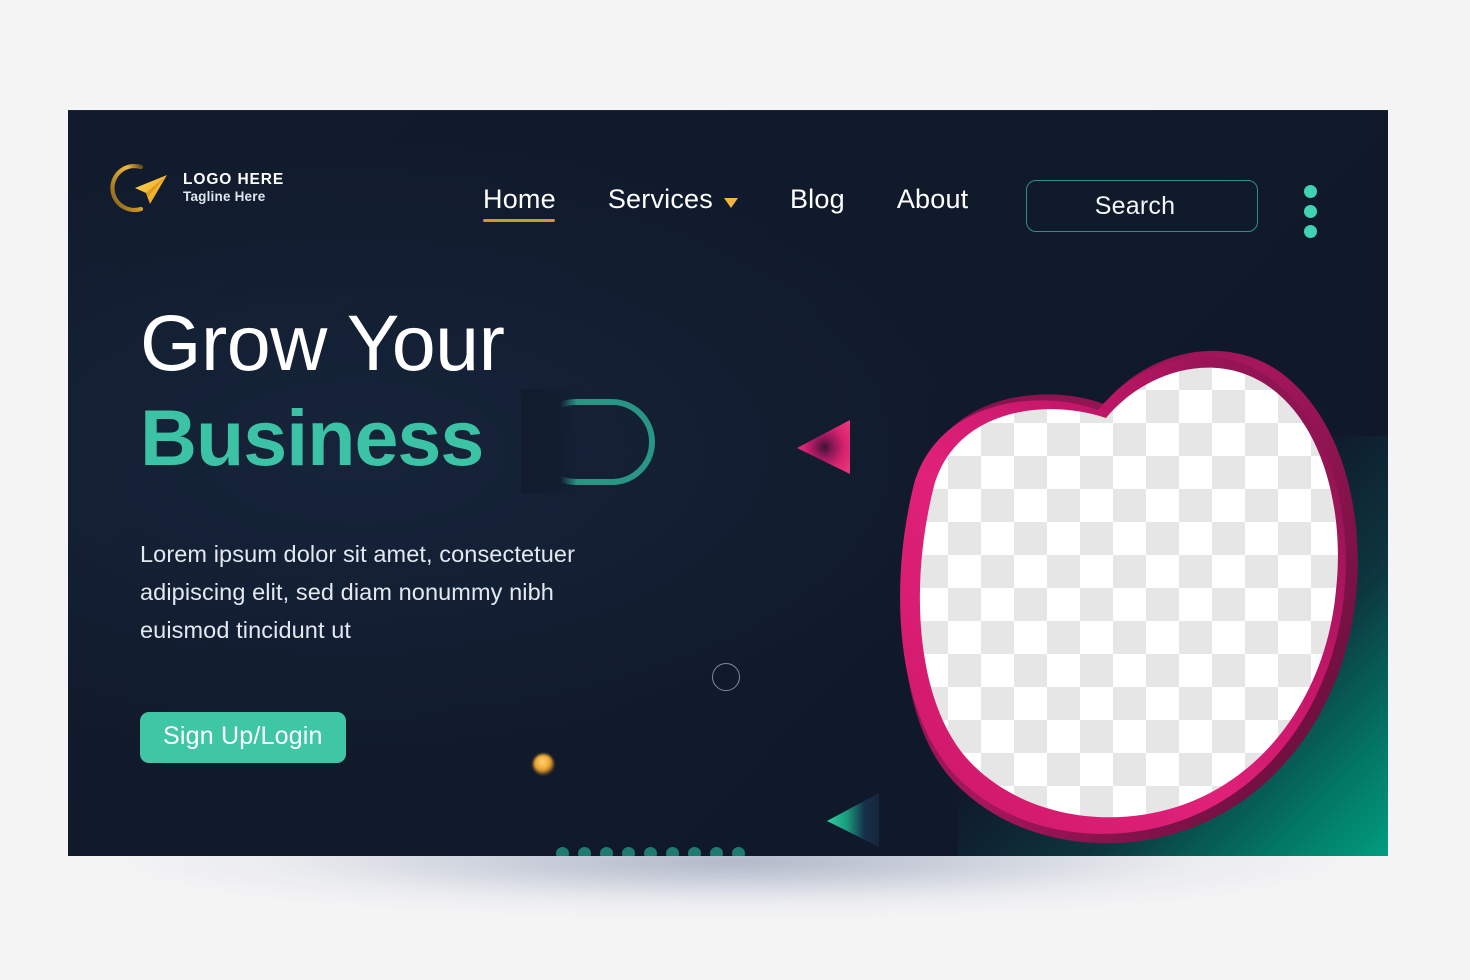 The width and height of the screenshot is (1470, 980). I want to click on nav-item-blog: Blog, so click(817, 202).